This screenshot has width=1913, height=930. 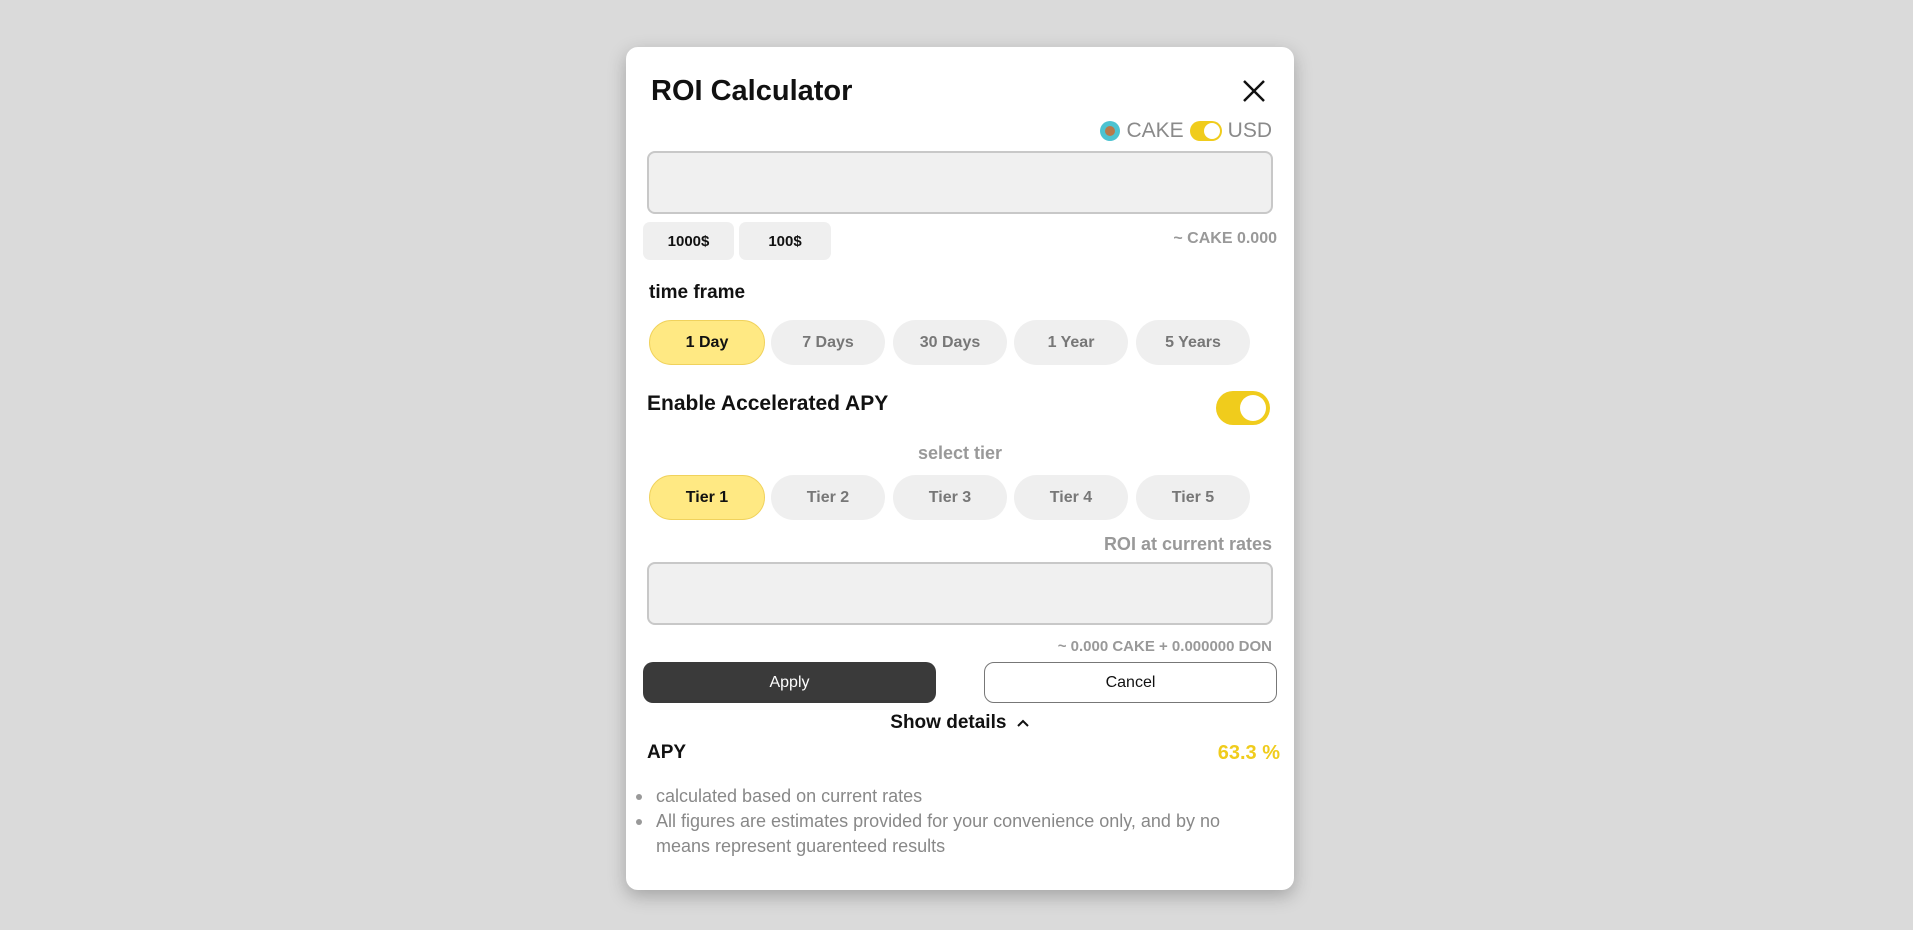 I want to click on roi-output, so click(x=960, y=593).